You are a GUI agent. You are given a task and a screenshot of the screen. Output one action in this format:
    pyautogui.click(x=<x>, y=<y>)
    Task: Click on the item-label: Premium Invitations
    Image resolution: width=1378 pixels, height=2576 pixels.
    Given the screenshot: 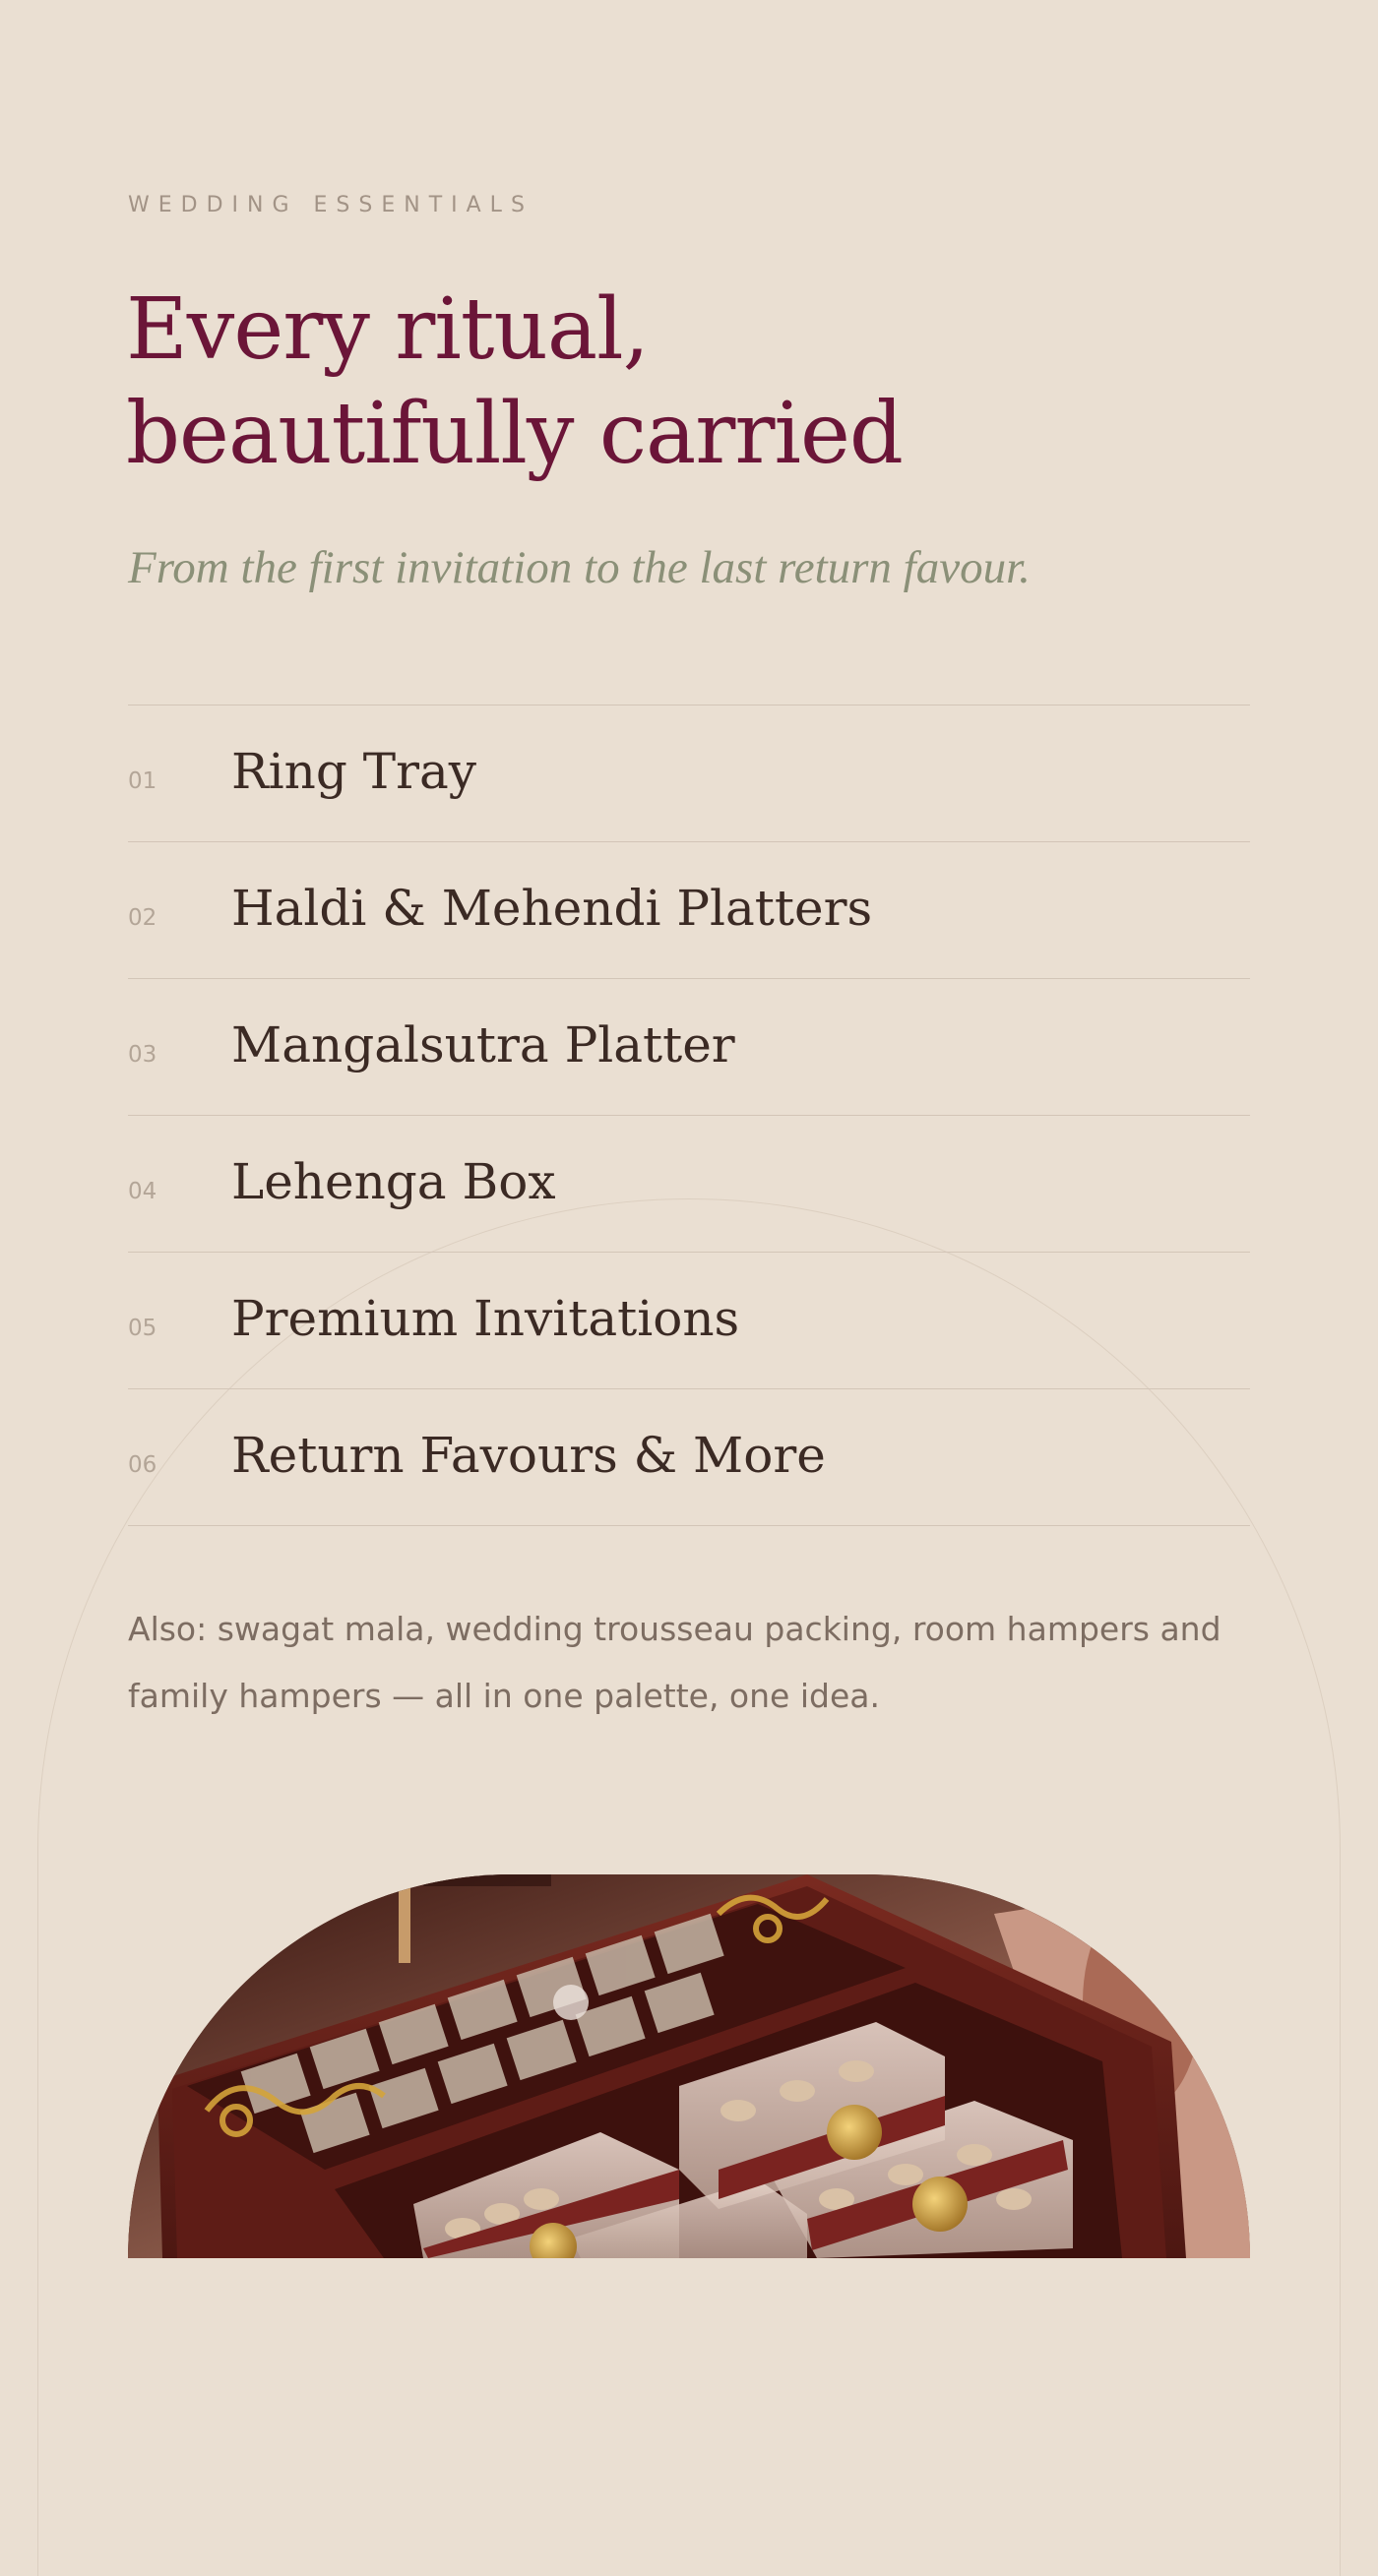 What is the action you would take?
    pyautogui.click(x=486, y=1318)
    